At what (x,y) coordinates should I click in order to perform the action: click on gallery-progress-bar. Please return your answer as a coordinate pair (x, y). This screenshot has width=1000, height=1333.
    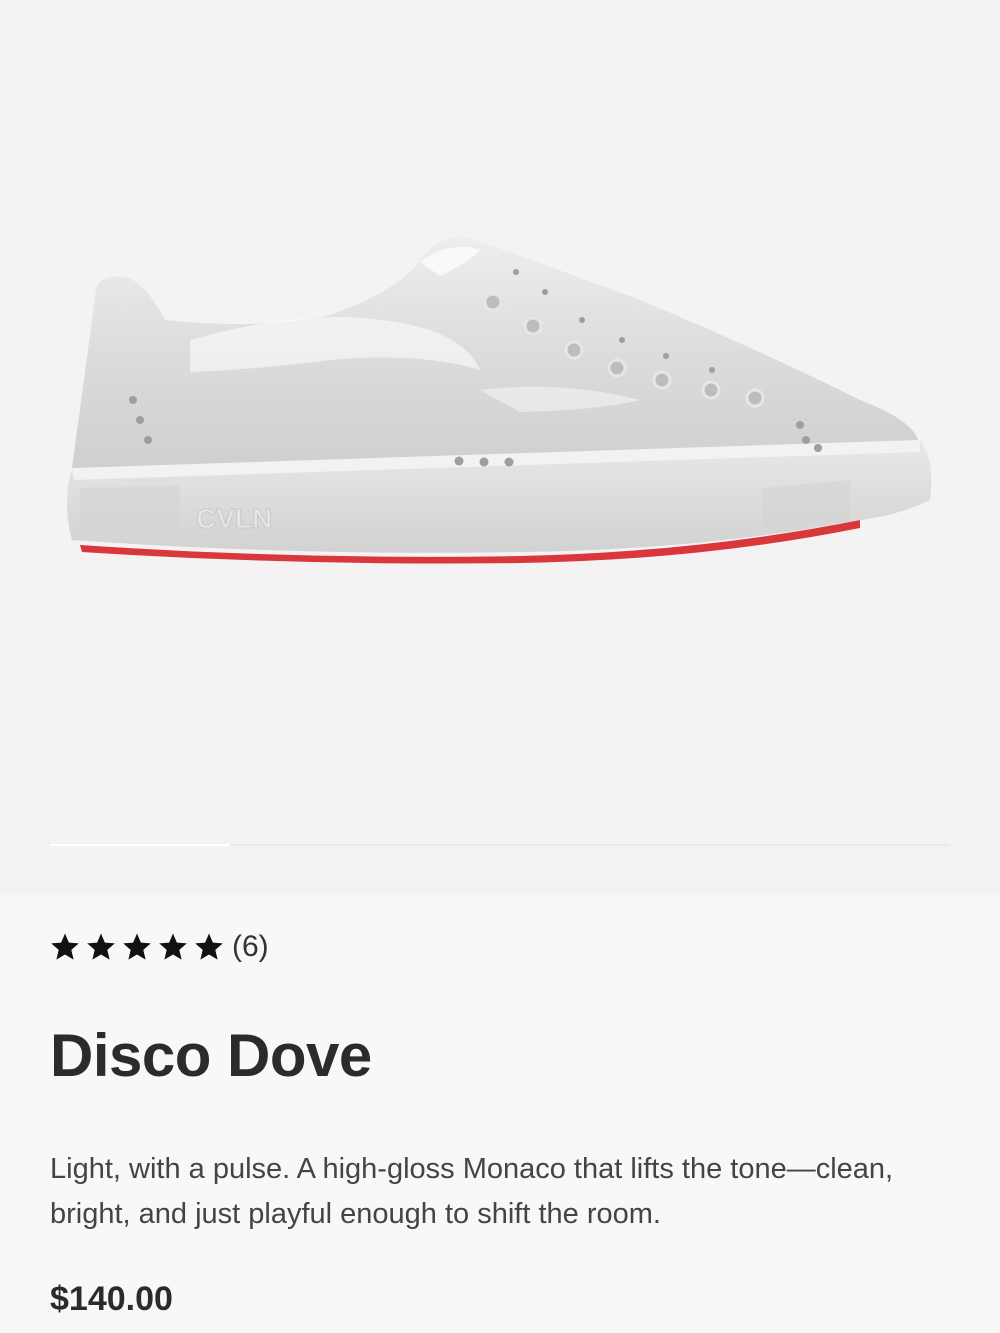
    Looking at the image, I should click on (500, 845).